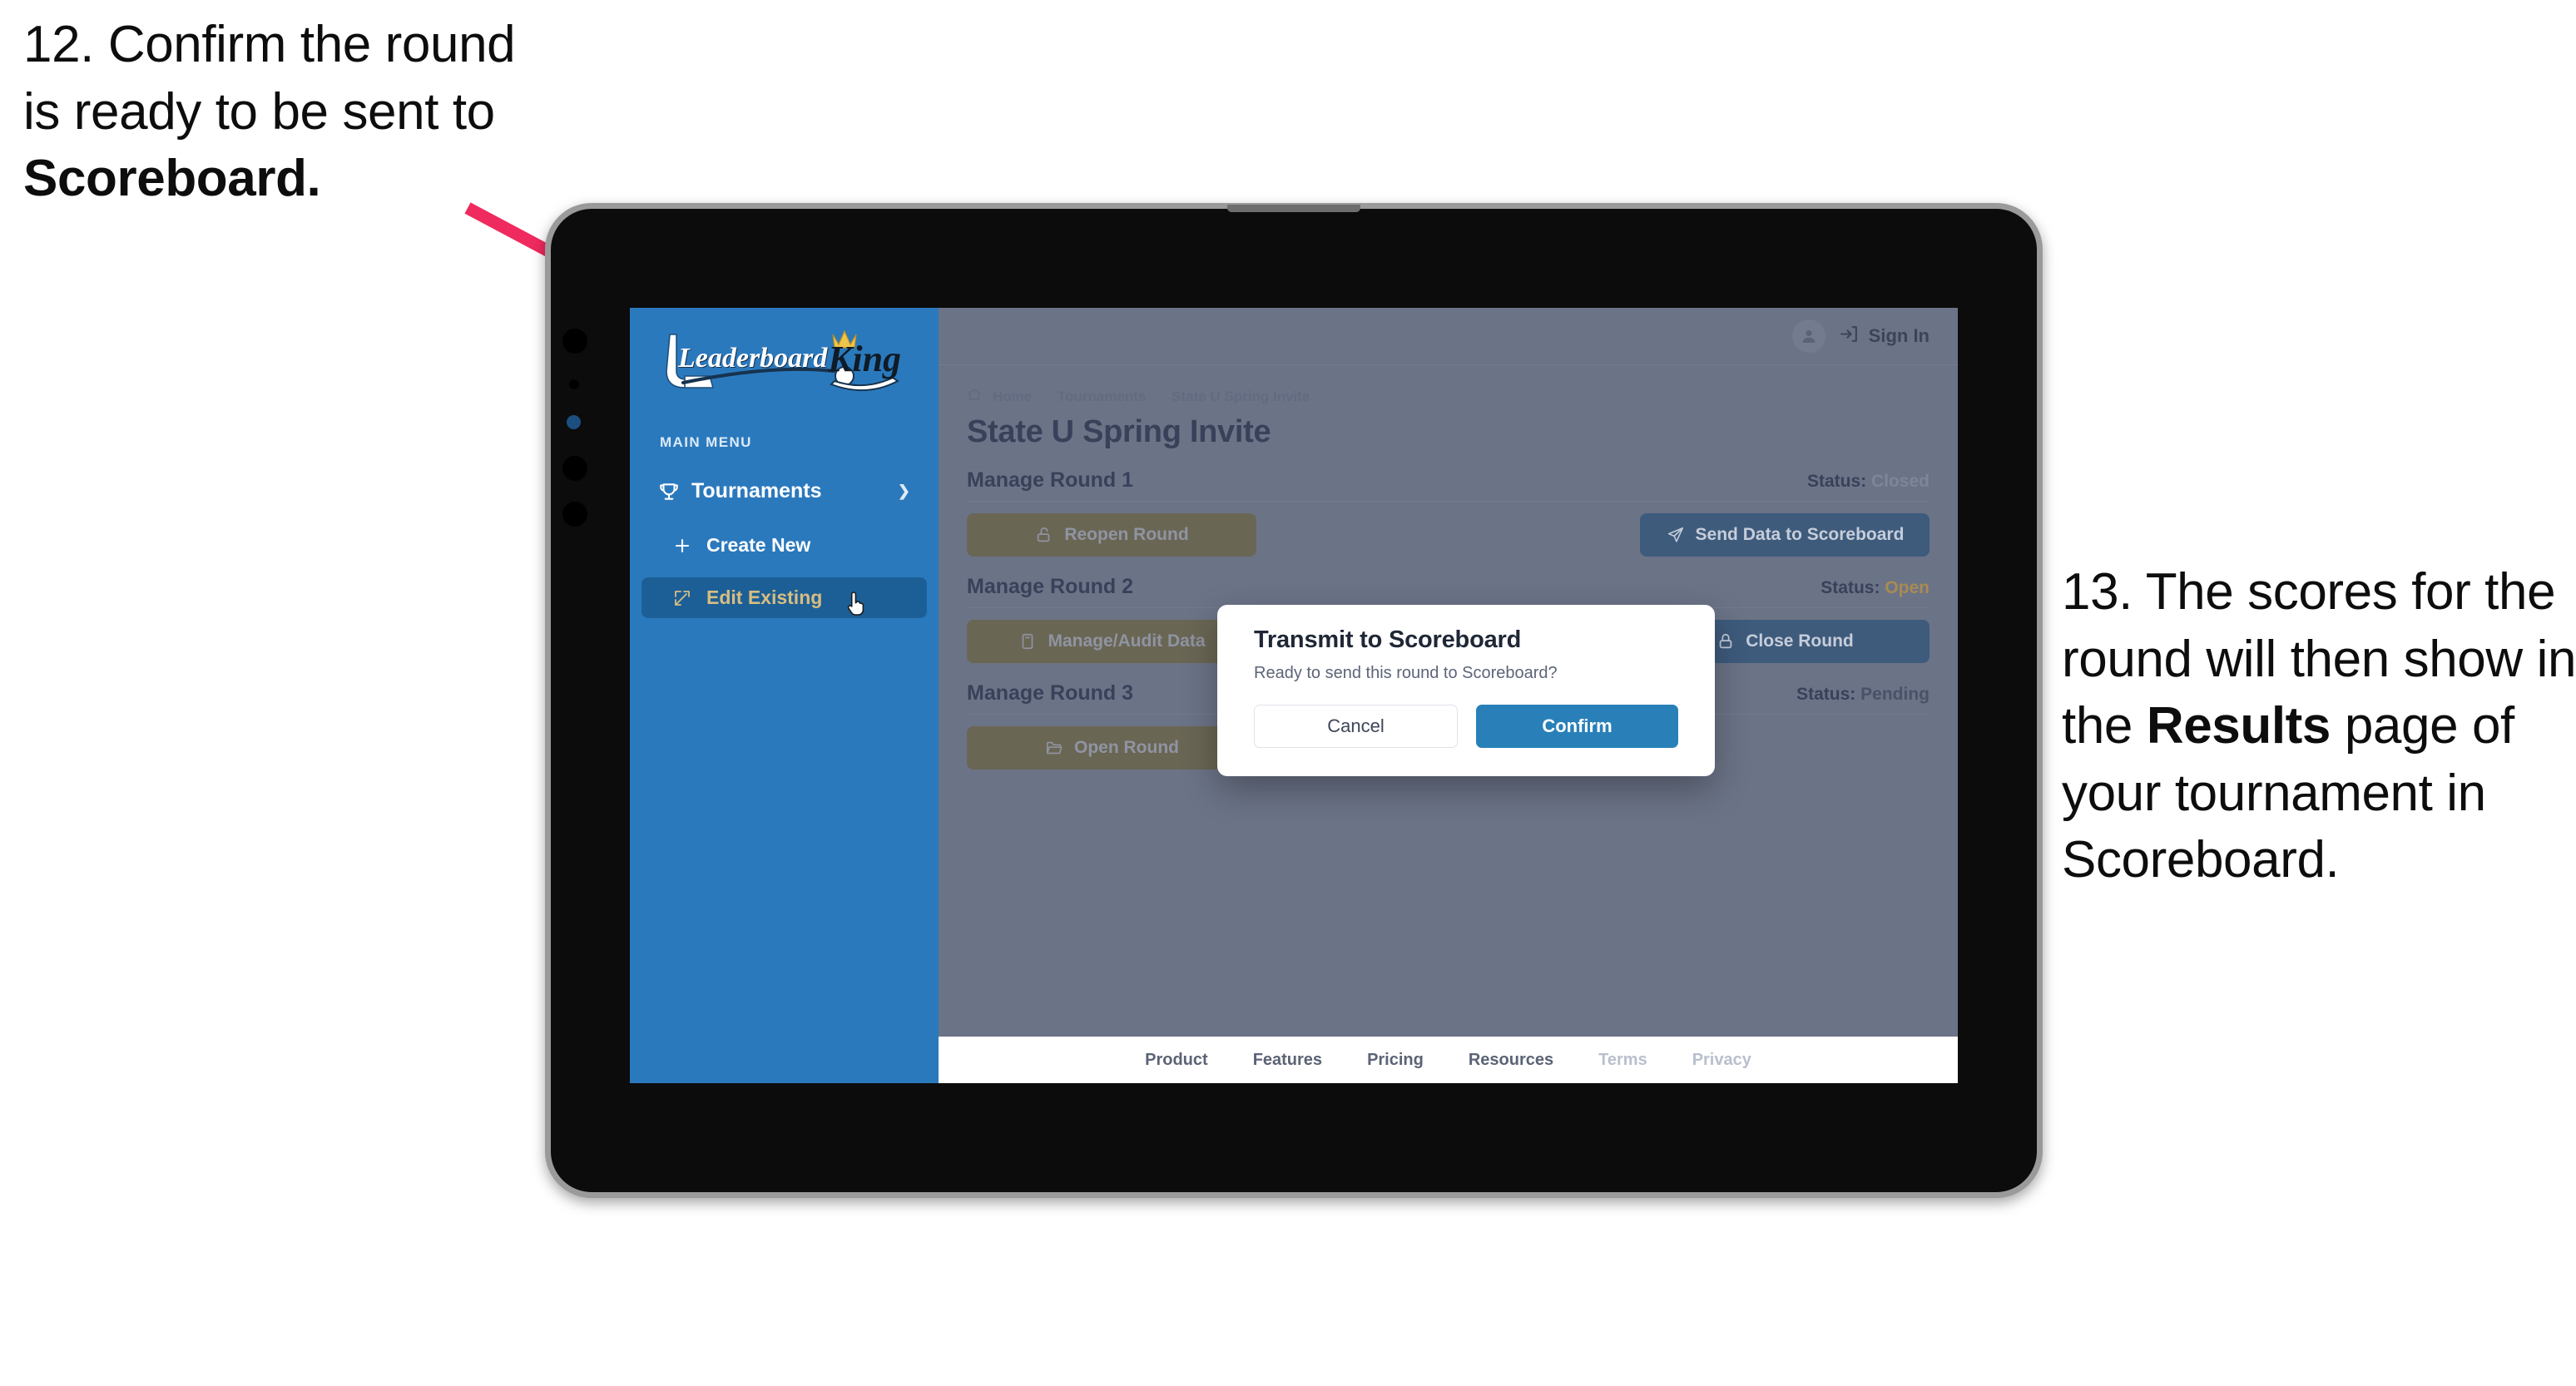 This screenshot has height=1386, width=2576. I want to click on hand-pointer-cursor, so click(856, 604).